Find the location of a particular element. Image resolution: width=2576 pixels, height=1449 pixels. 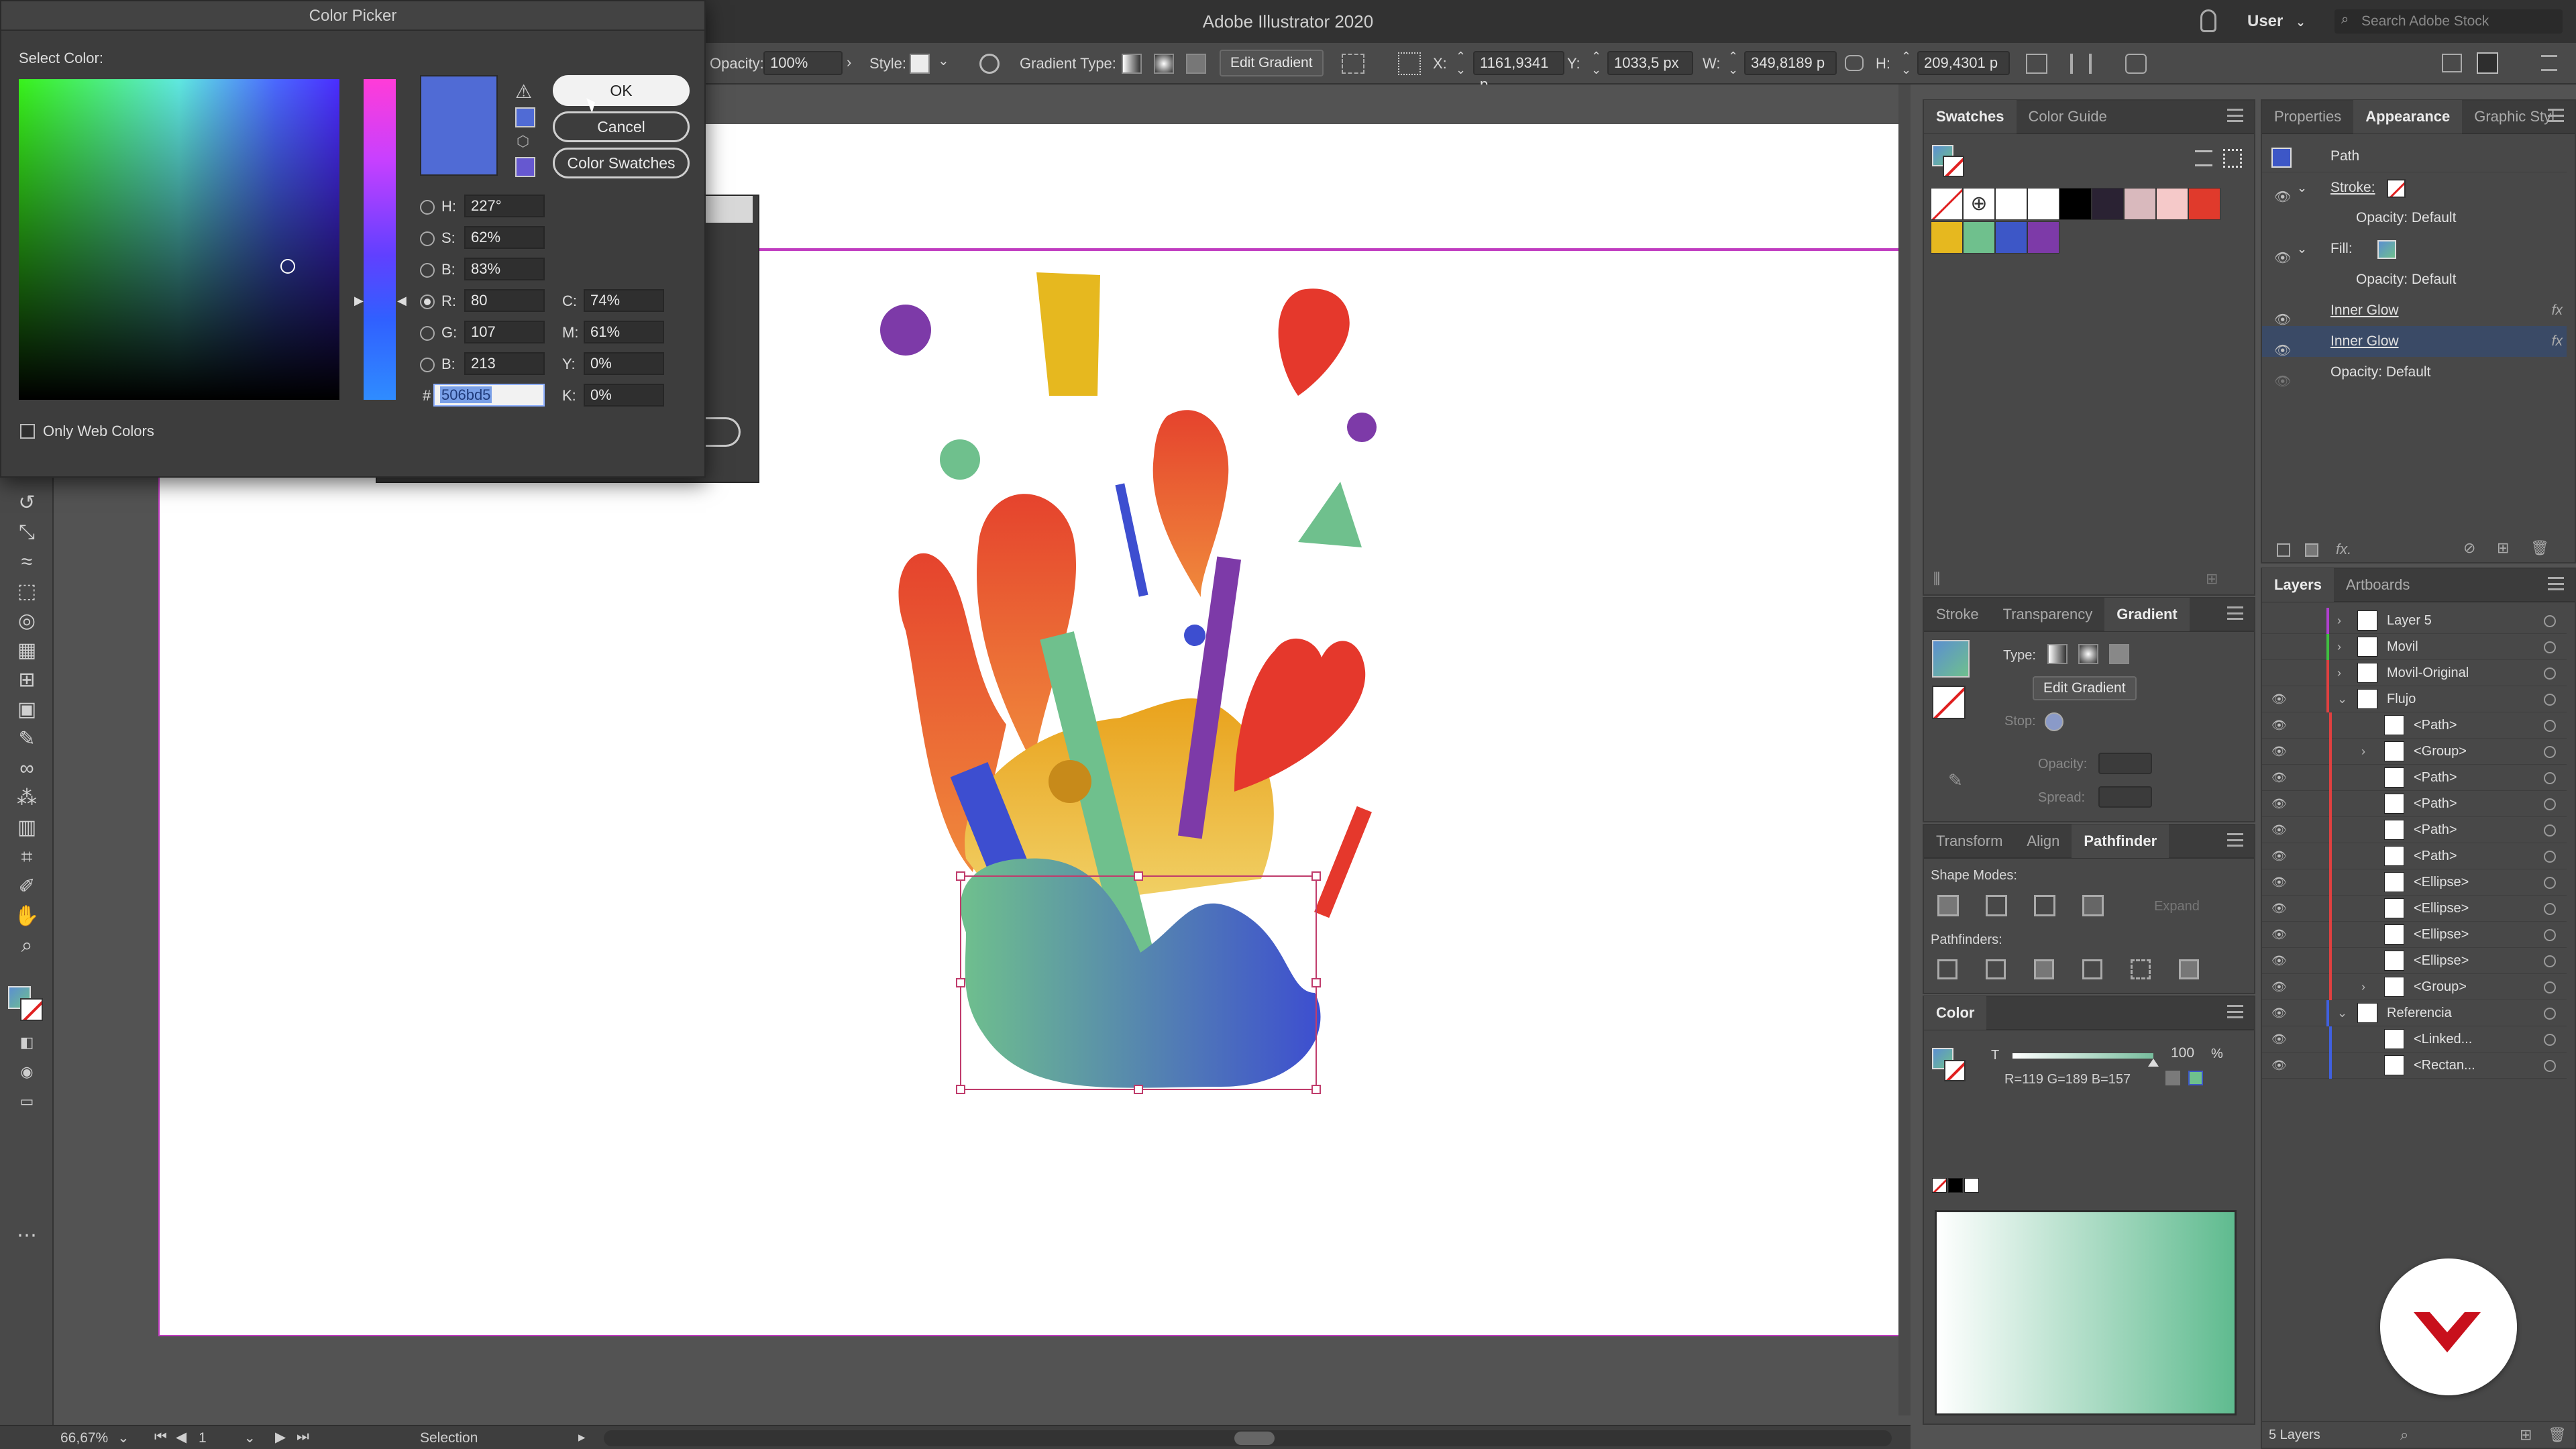

chevron-icon: ⌄ is located at coordinates (2342, 699).